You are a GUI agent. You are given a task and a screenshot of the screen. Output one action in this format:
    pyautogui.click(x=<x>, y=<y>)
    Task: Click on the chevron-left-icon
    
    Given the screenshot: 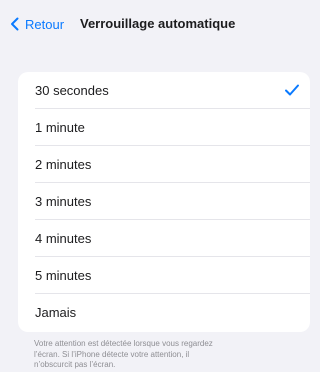 What is the action you would take?
    pyautogui.click(x=15, y=24)
    